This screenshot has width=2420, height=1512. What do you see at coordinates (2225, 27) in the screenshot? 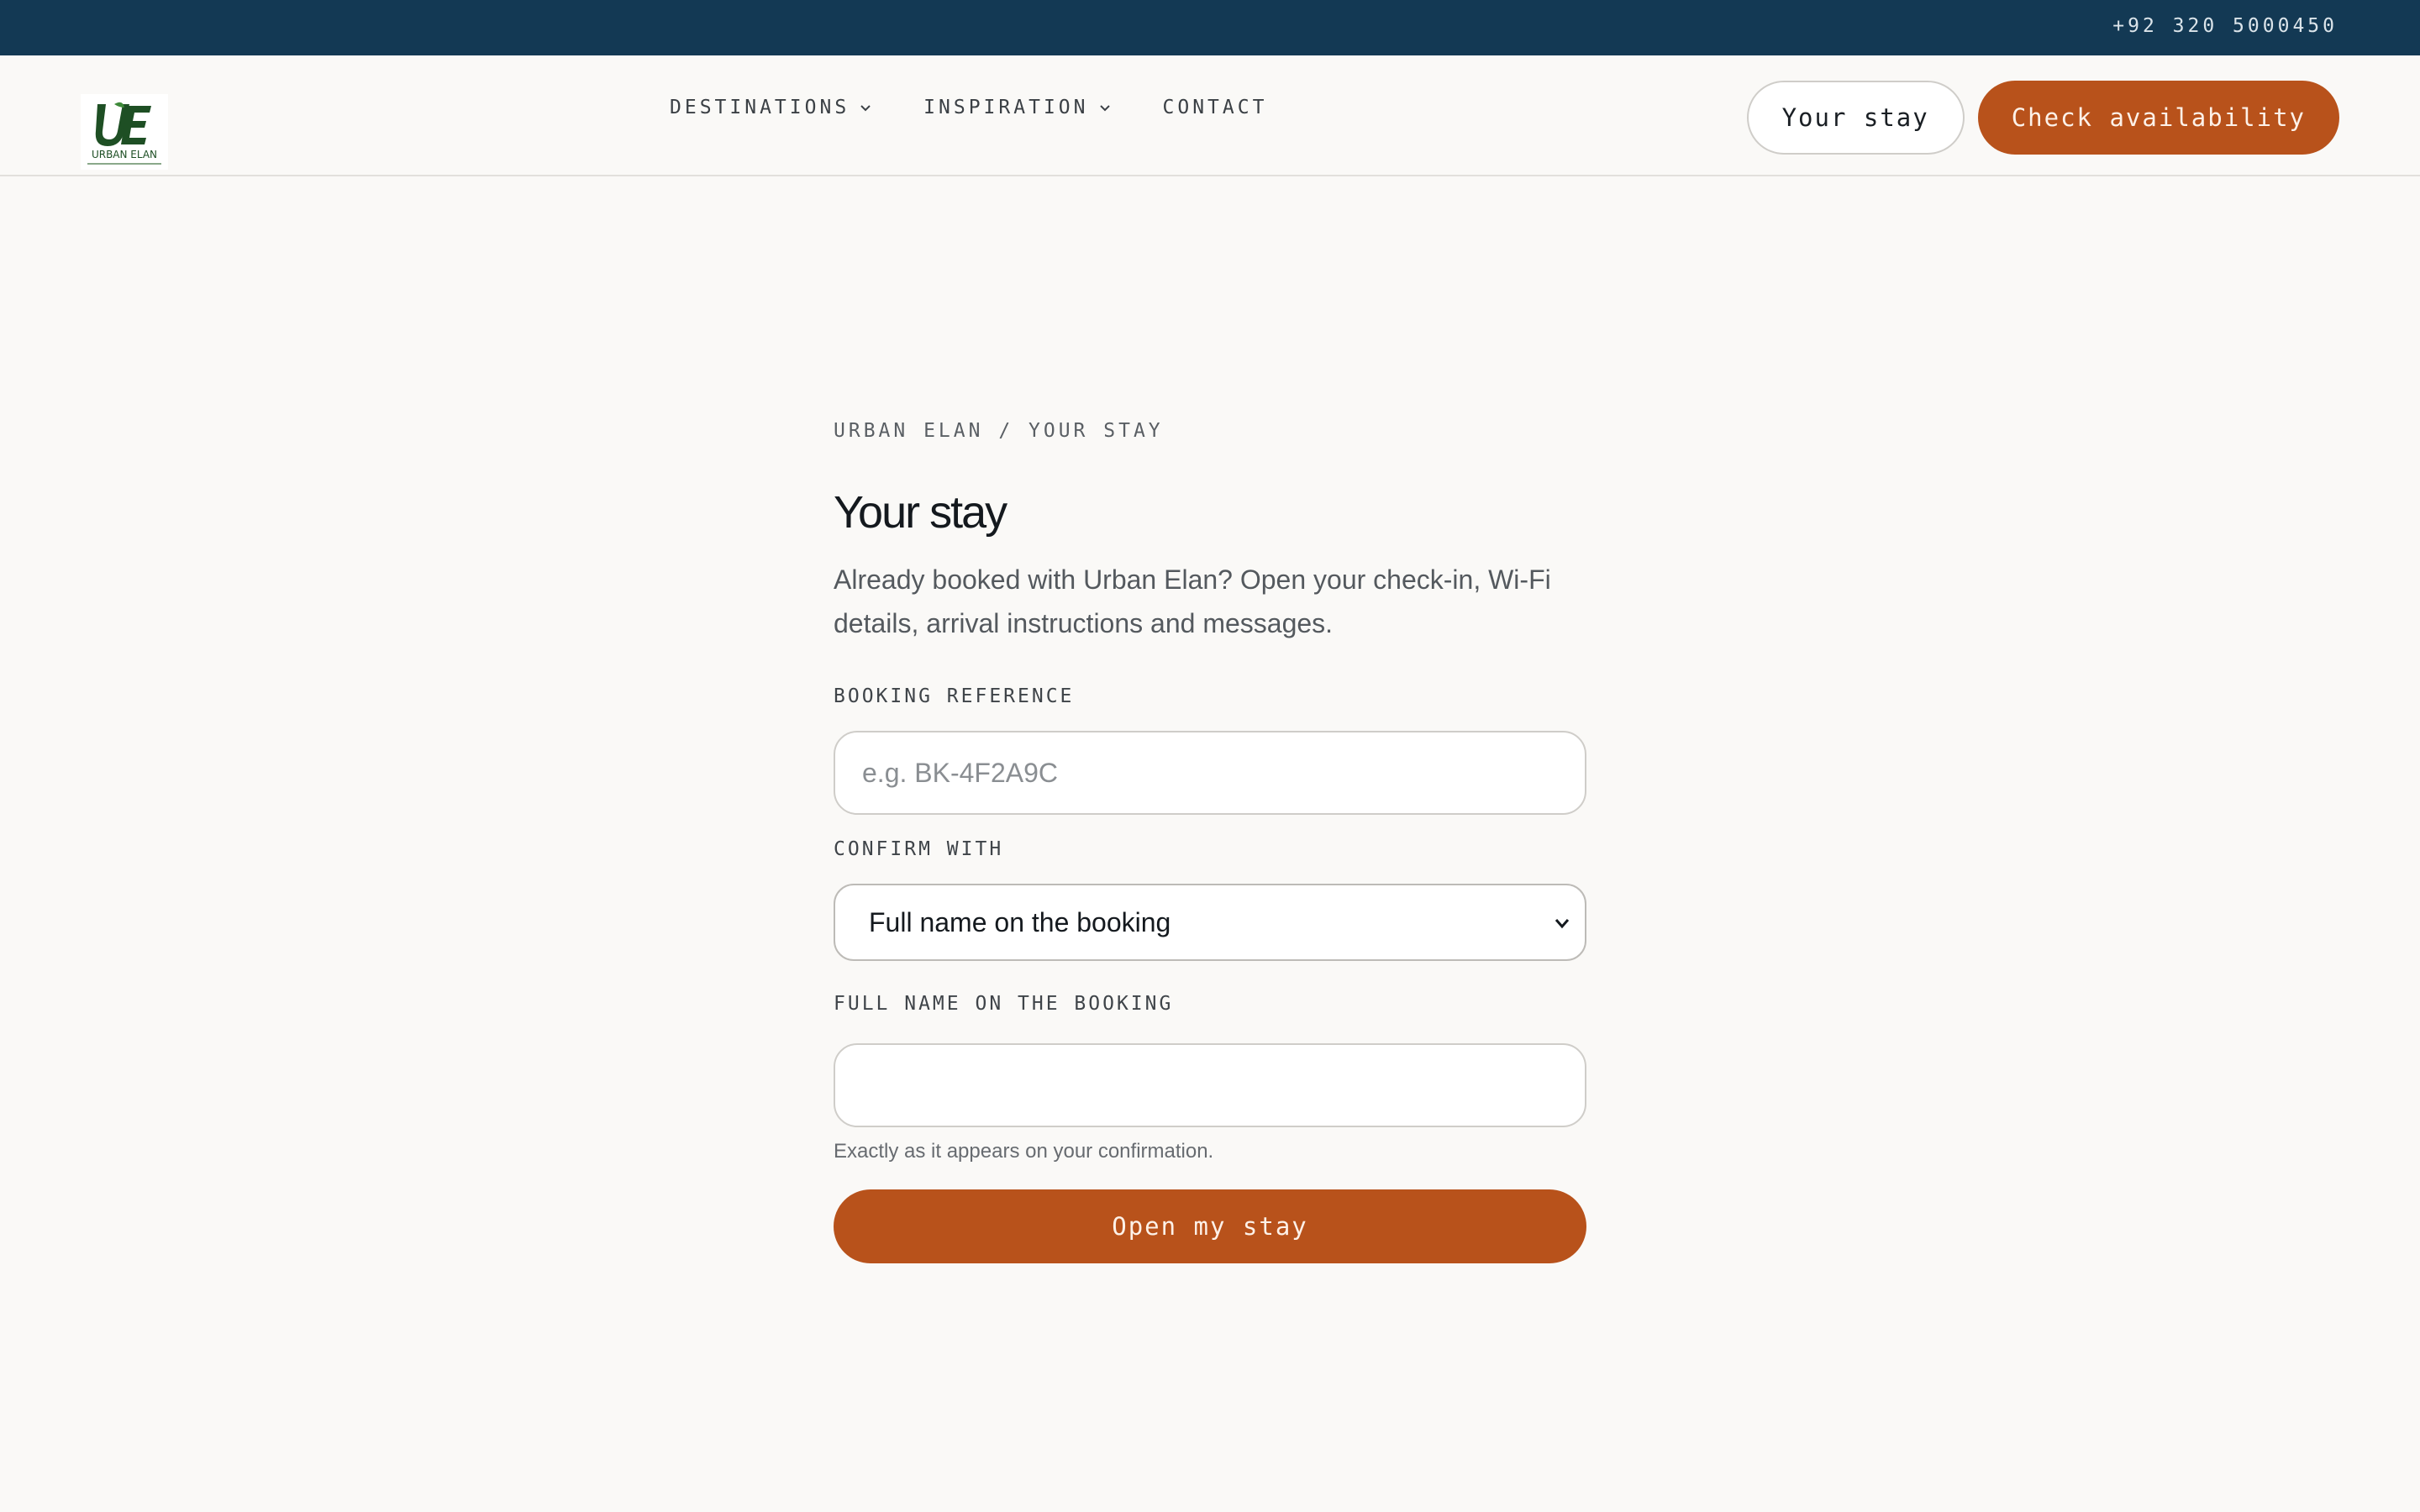
I see `phone-number: +92 320 5000450` at bounding box center [2225, 27].